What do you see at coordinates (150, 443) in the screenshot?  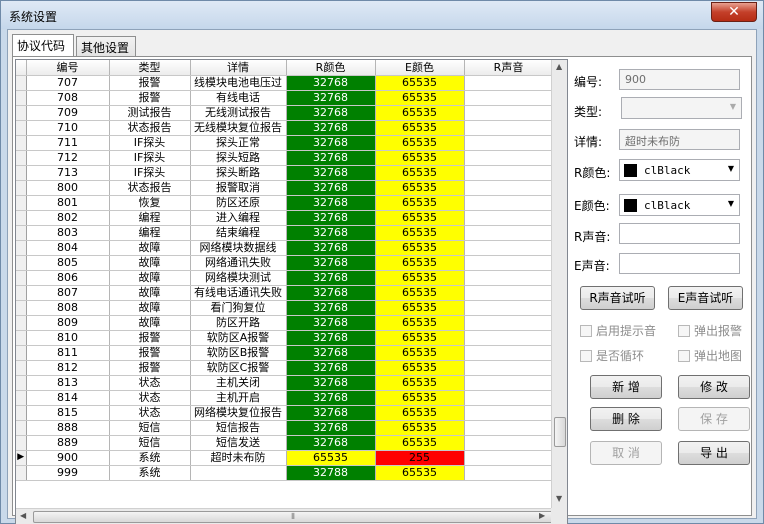 I see `cell-type: 短信` at bounding box center [150, 443].